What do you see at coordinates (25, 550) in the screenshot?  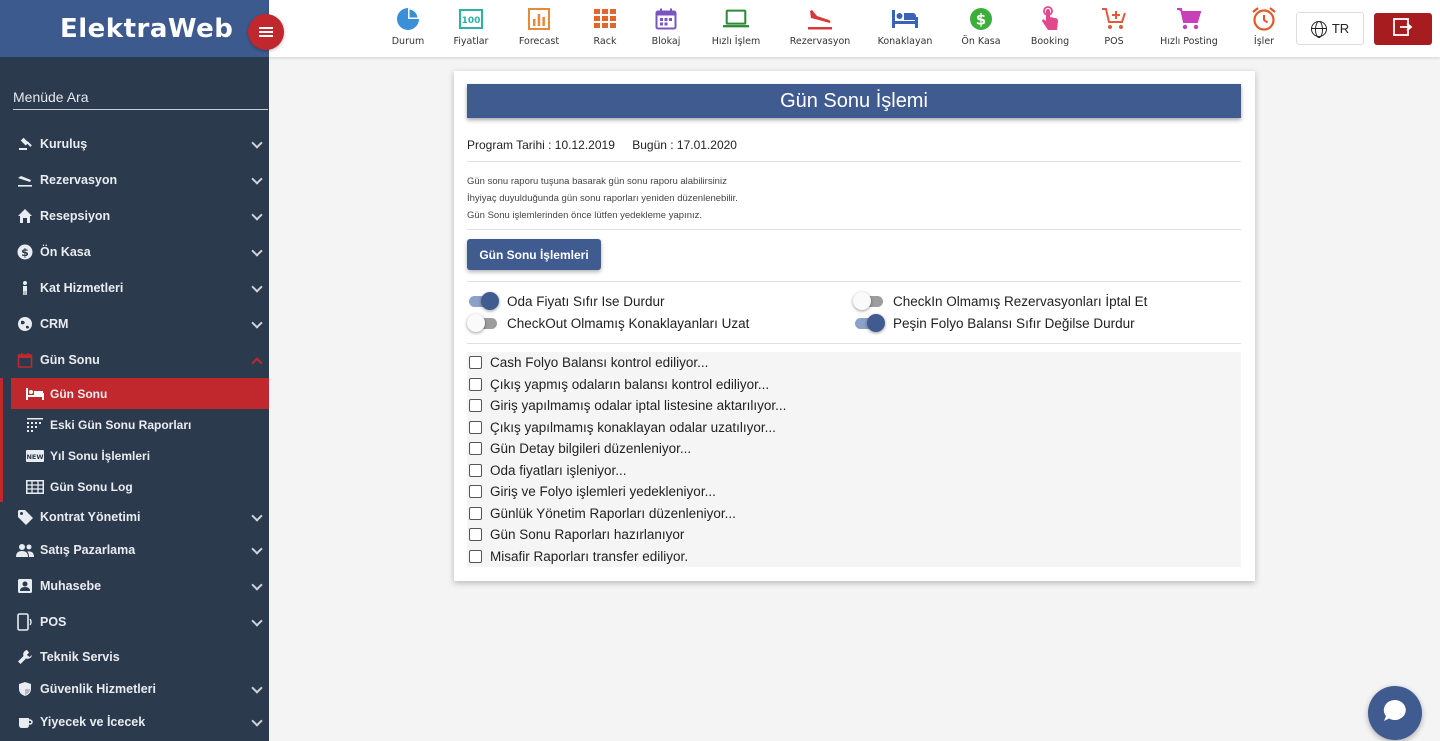 I see `people-icon` at bounding box center [25, 550].